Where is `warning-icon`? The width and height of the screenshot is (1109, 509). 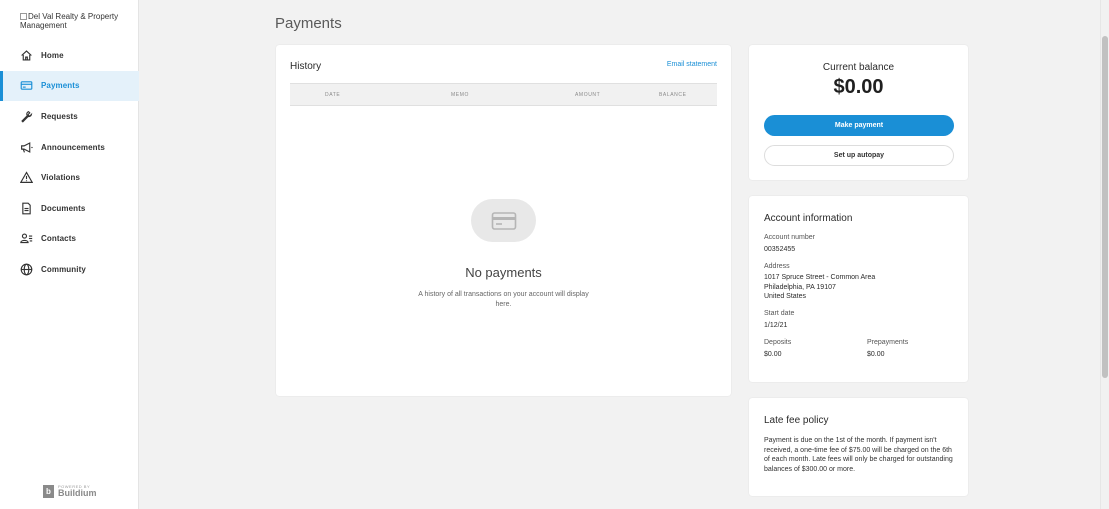
warning-icon is located at coordinates (26, 177).